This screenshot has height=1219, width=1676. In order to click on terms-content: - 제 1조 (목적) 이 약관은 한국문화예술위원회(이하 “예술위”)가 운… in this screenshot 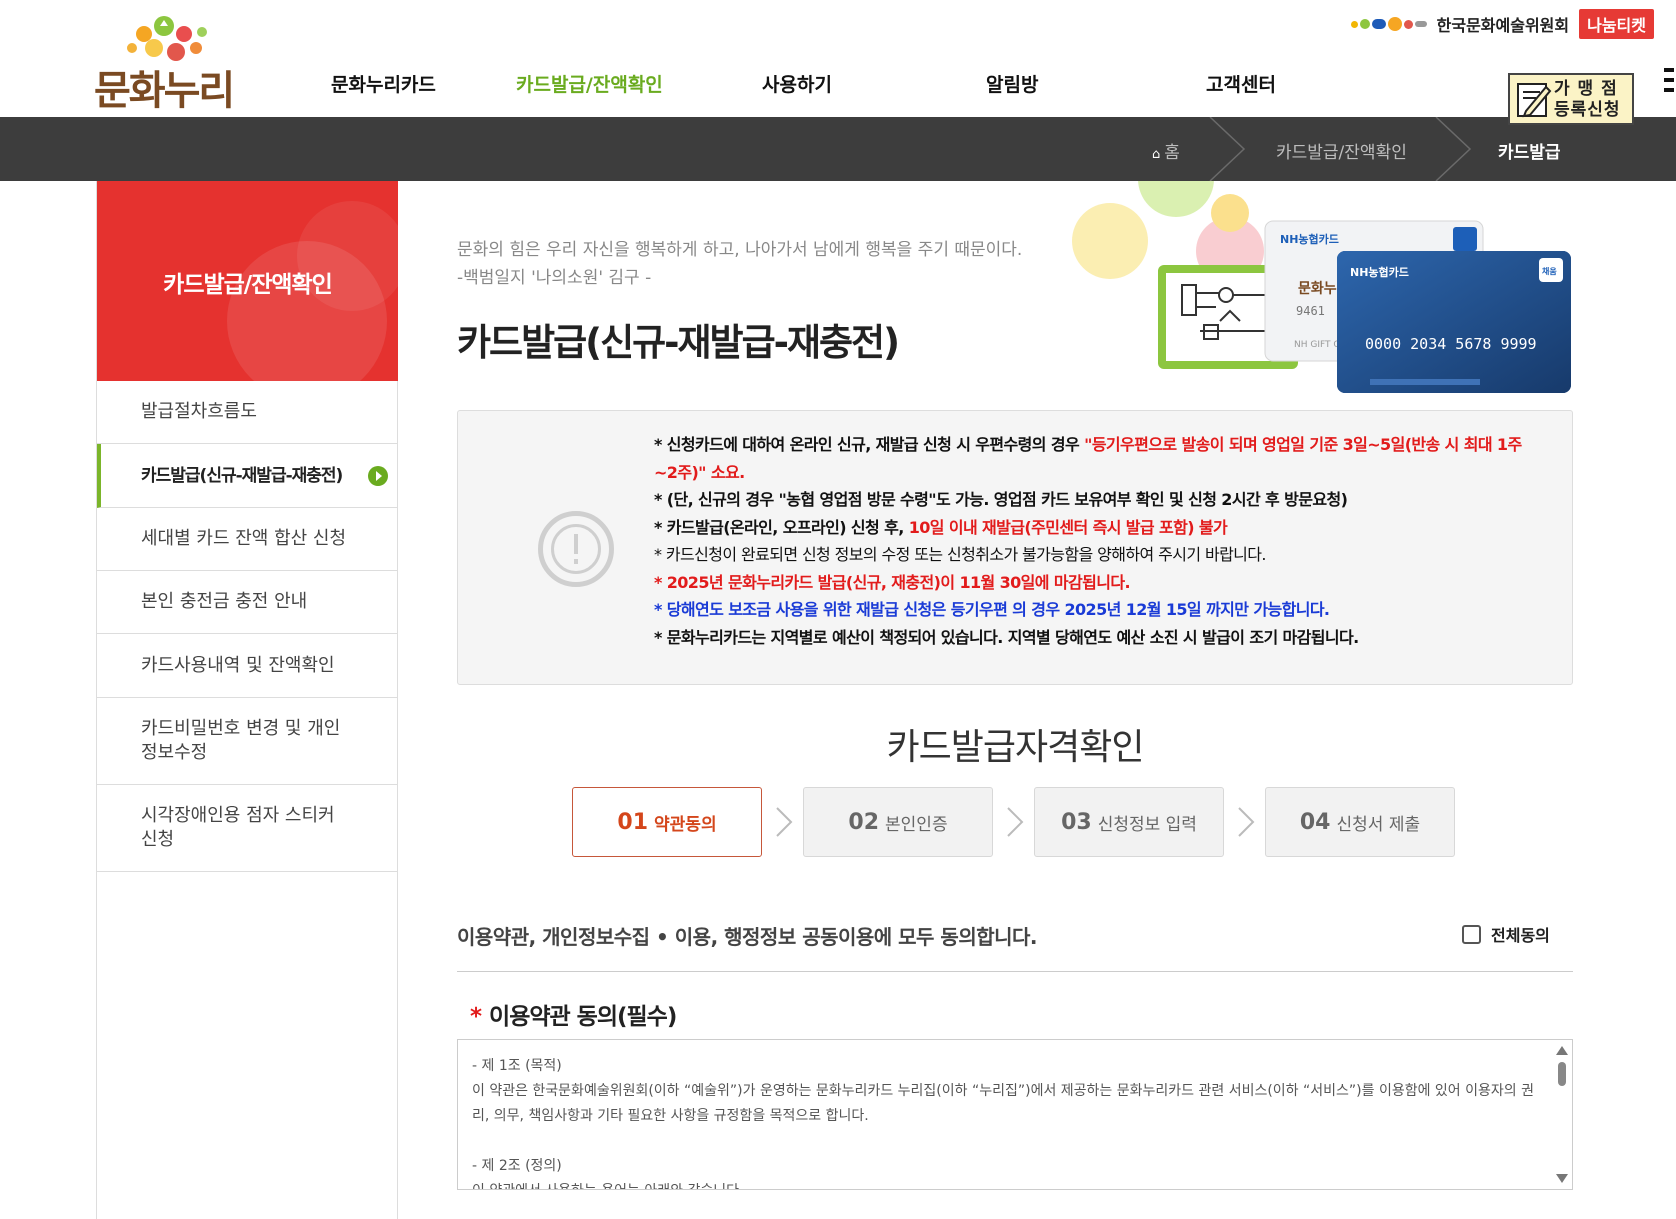, I will do `click(1007, 1121)`.